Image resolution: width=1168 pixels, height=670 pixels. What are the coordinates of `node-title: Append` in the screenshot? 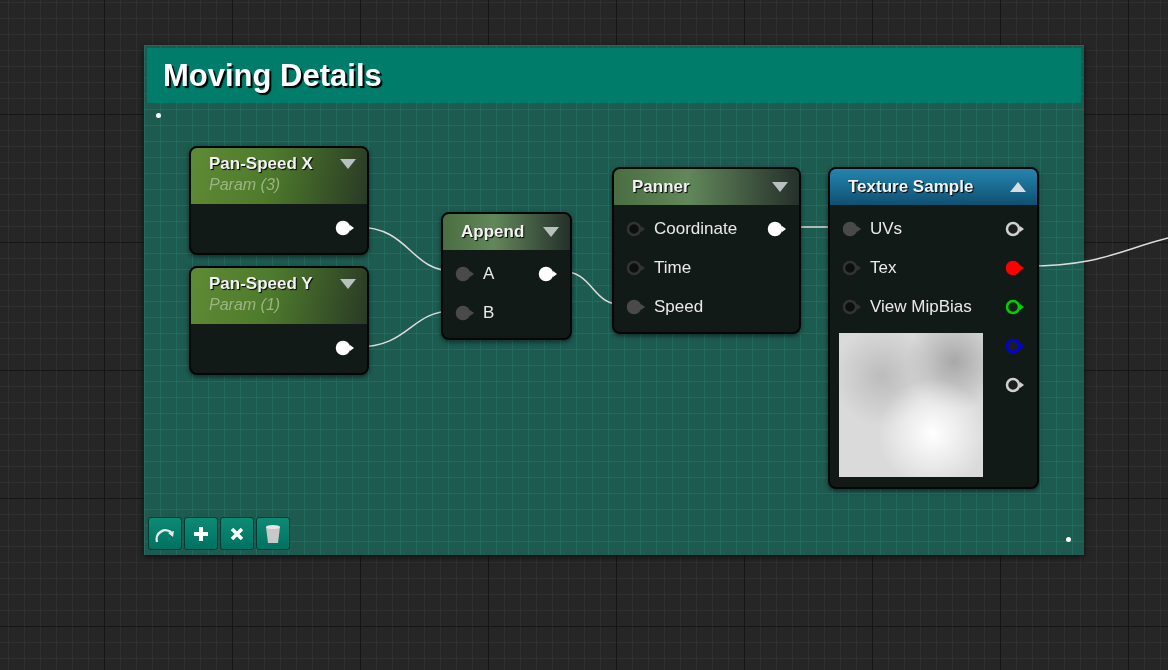 It's located at (493, 232).